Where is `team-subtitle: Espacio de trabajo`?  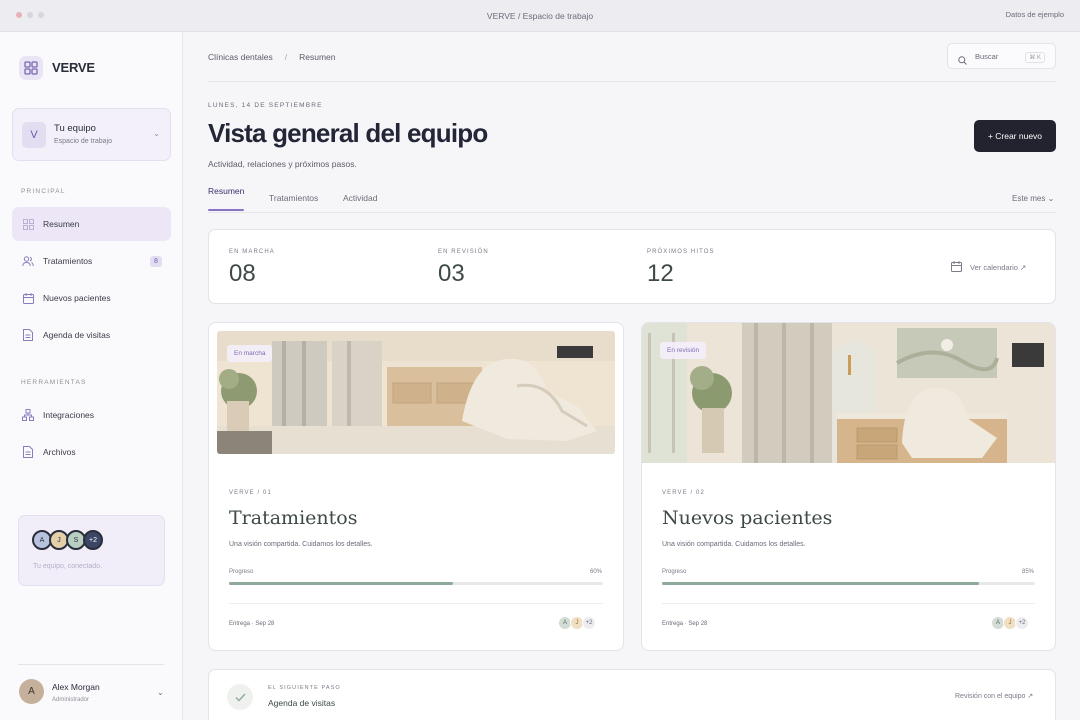
team-subtitle: Espacio de trabajo is located at coordinates (83, 141).